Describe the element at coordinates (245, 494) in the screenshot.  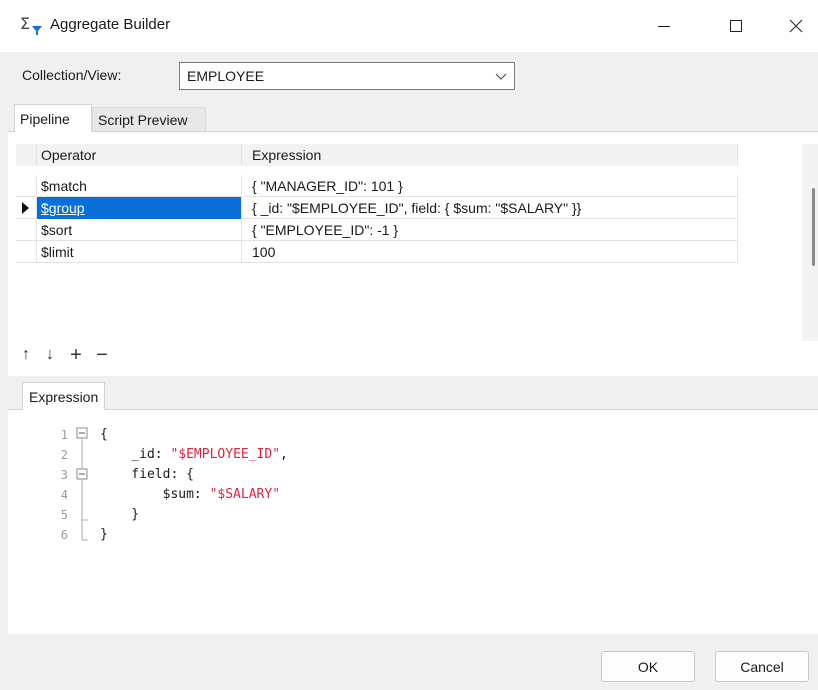
I see `code-string: "$SALARY"` at that location.